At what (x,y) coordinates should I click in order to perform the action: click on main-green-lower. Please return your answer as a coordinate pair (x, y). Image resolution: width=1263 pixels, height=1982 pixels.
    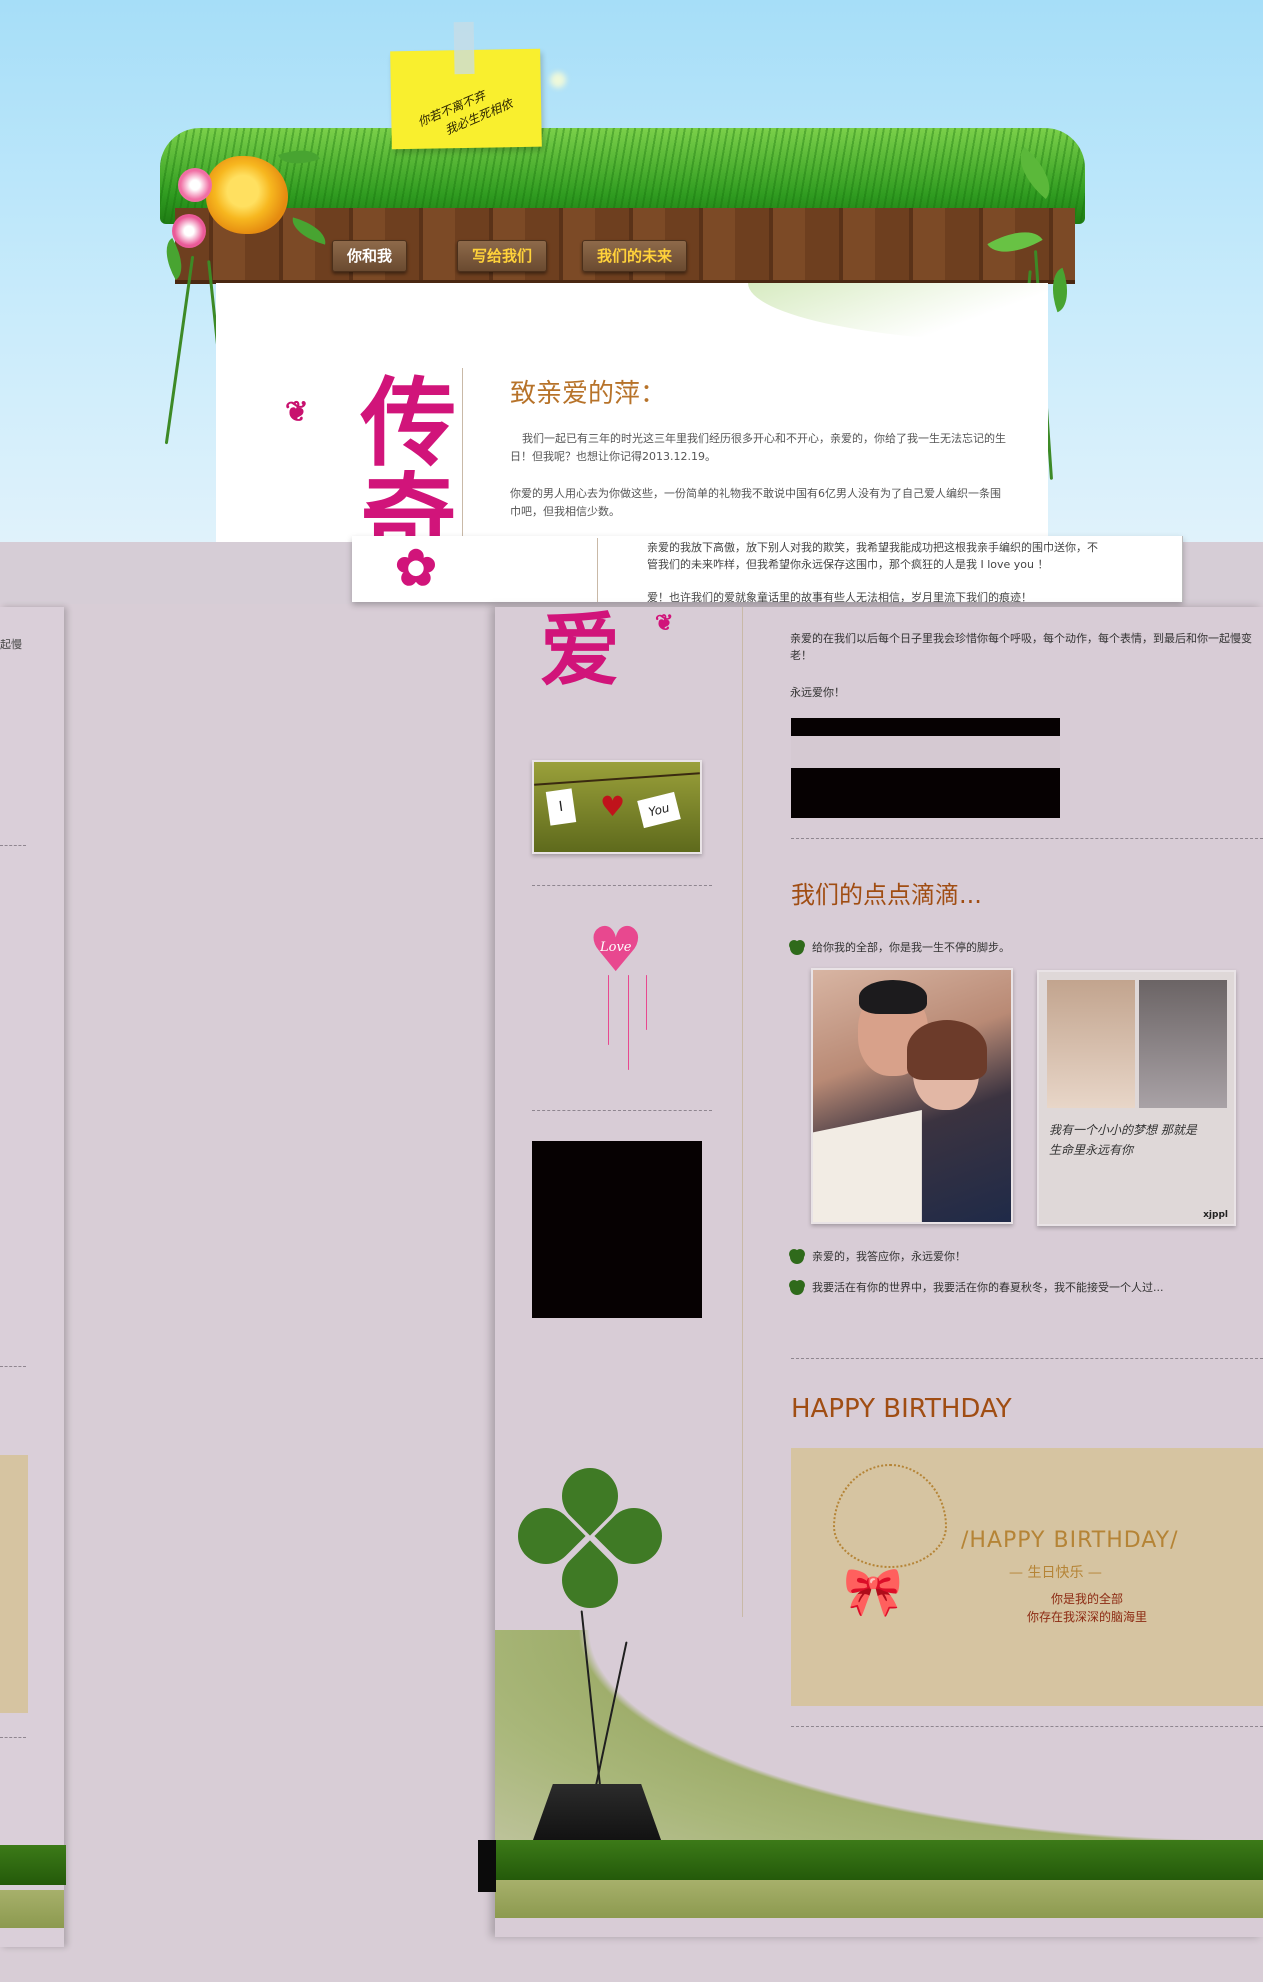
    Looking at the image, I should click on (879, 1899).